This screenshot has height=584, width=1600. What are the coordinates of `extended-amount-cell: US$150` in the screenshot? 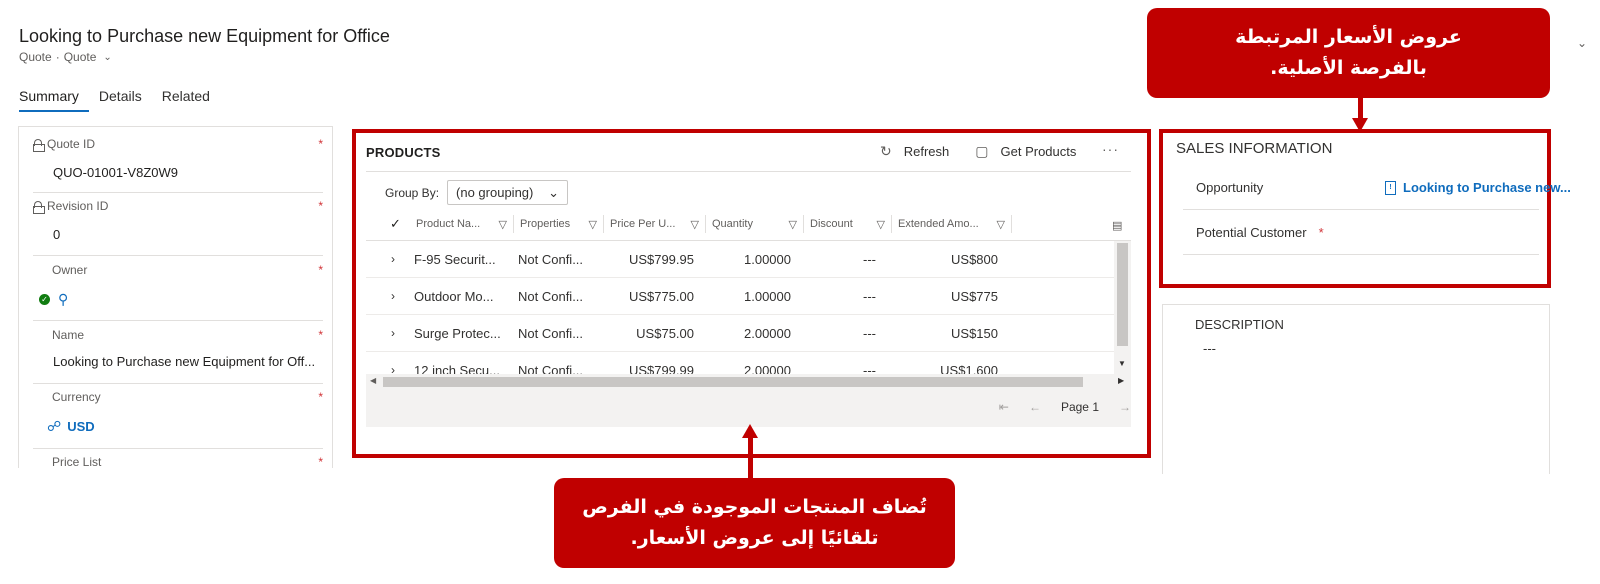 It's located at (974, 333).